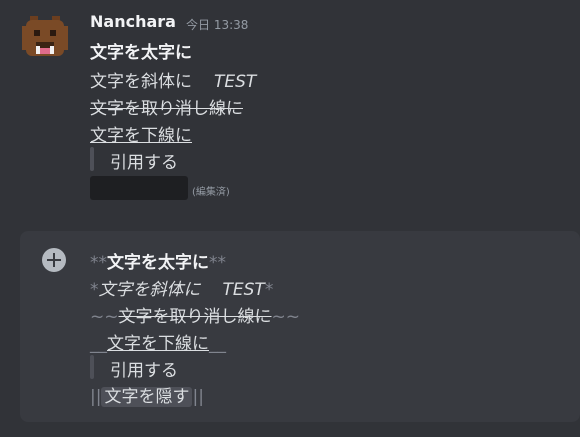 The image size is (580, 437). Describe the element at coordinates (54, 260) in the screenshot. I see `plus-circle-icon` at that location.